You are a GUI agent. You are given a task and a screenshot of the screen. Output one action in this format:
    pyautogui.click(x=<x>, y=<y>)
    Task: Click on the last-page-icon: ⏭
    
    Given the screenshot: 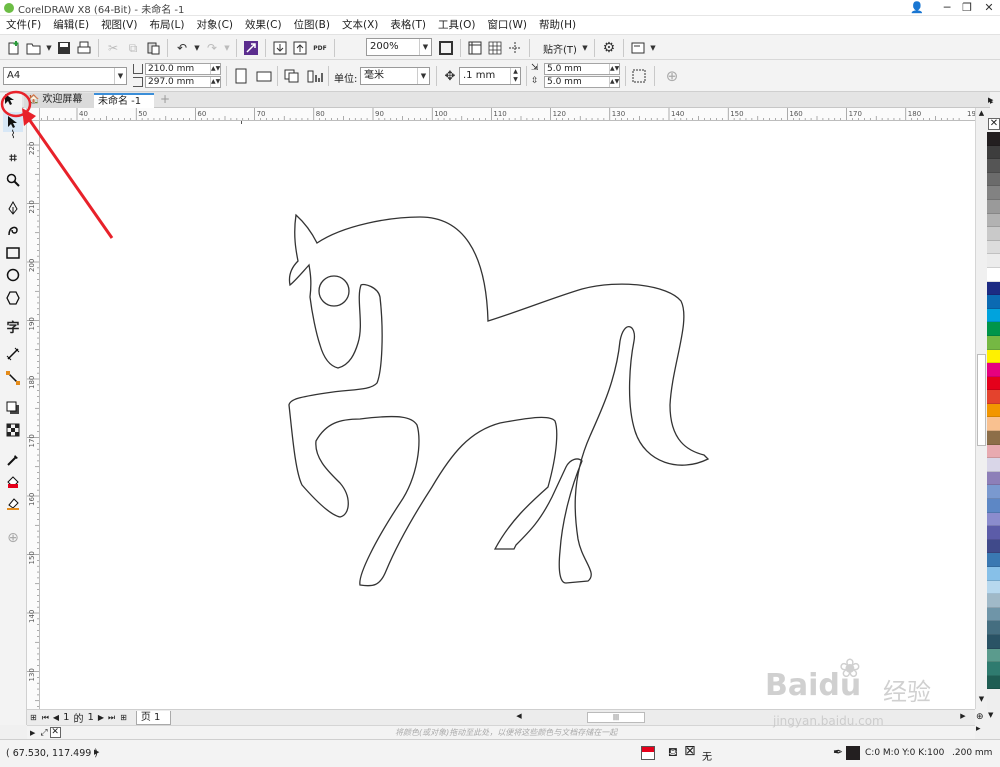 What is the action you would take?
    pyautogui.click(x=111, y=718)
    